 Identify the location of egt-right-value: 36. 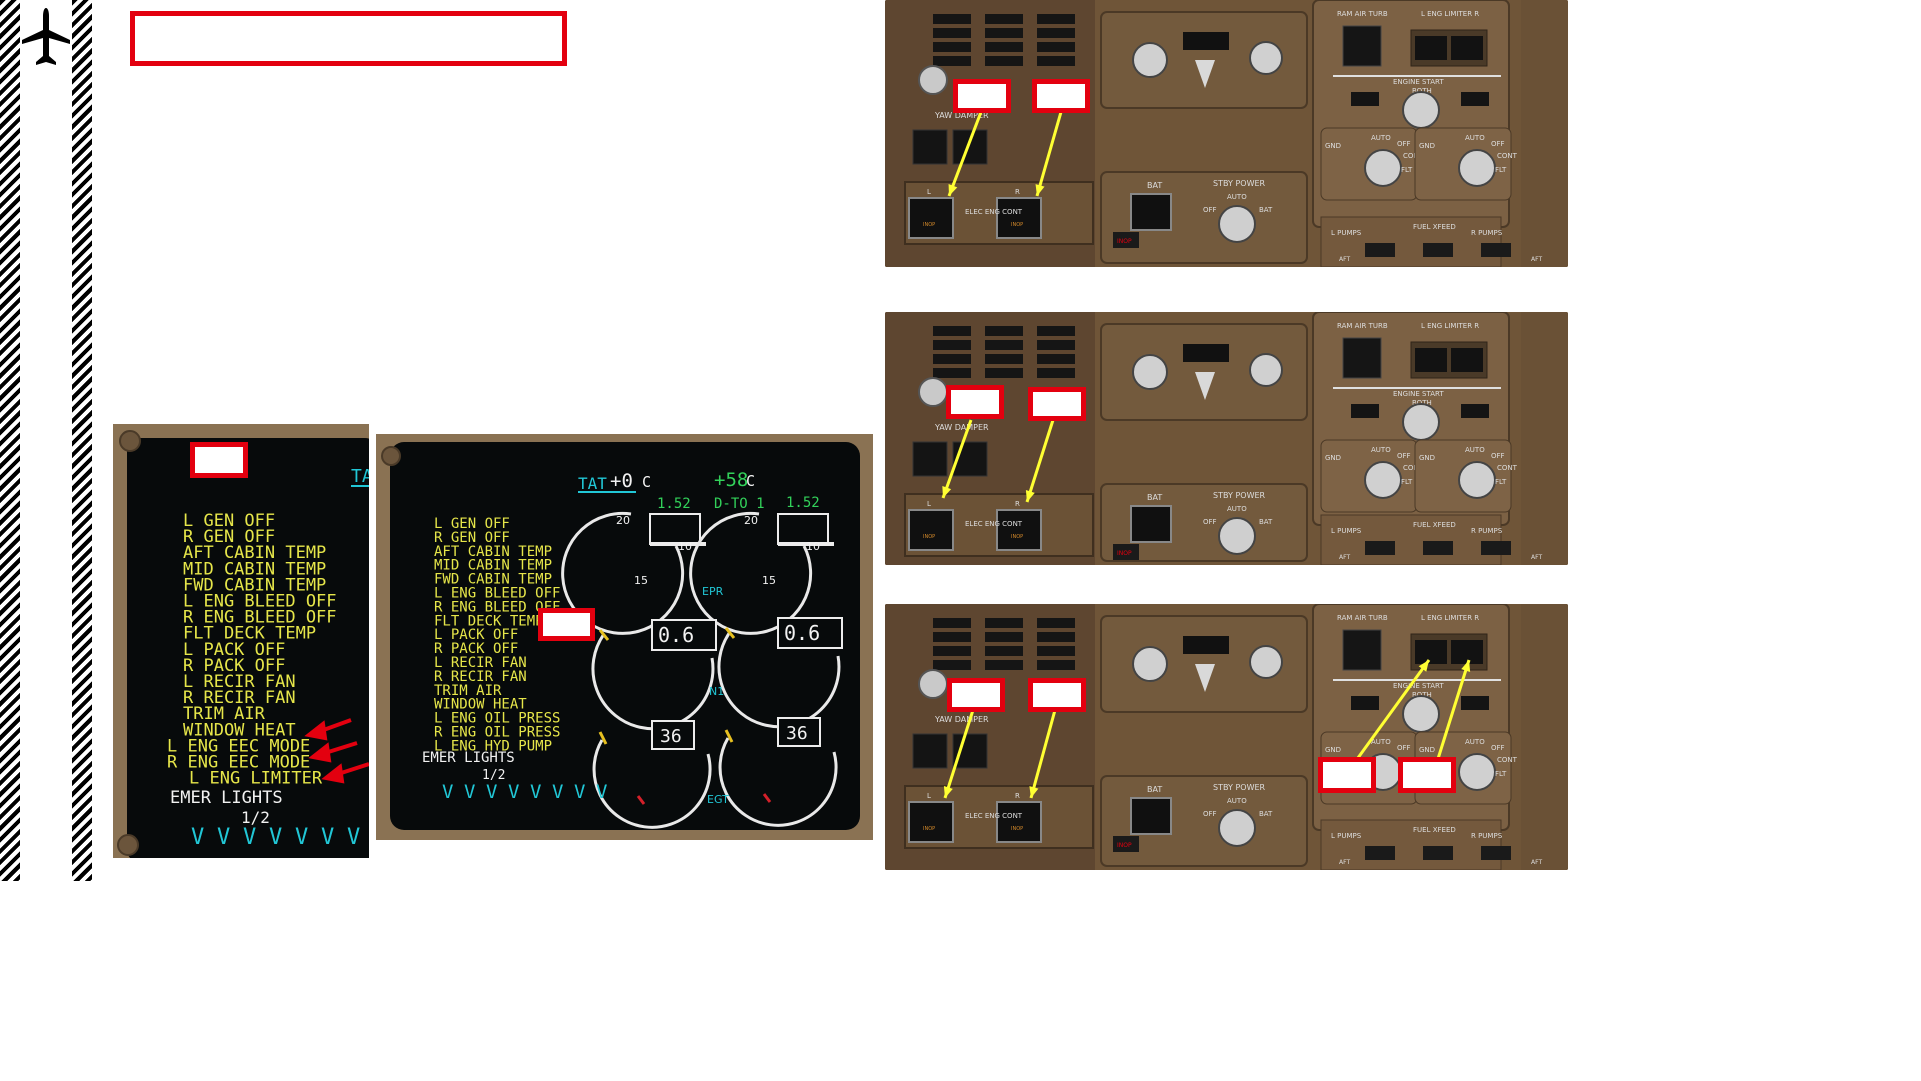
(797, 733).